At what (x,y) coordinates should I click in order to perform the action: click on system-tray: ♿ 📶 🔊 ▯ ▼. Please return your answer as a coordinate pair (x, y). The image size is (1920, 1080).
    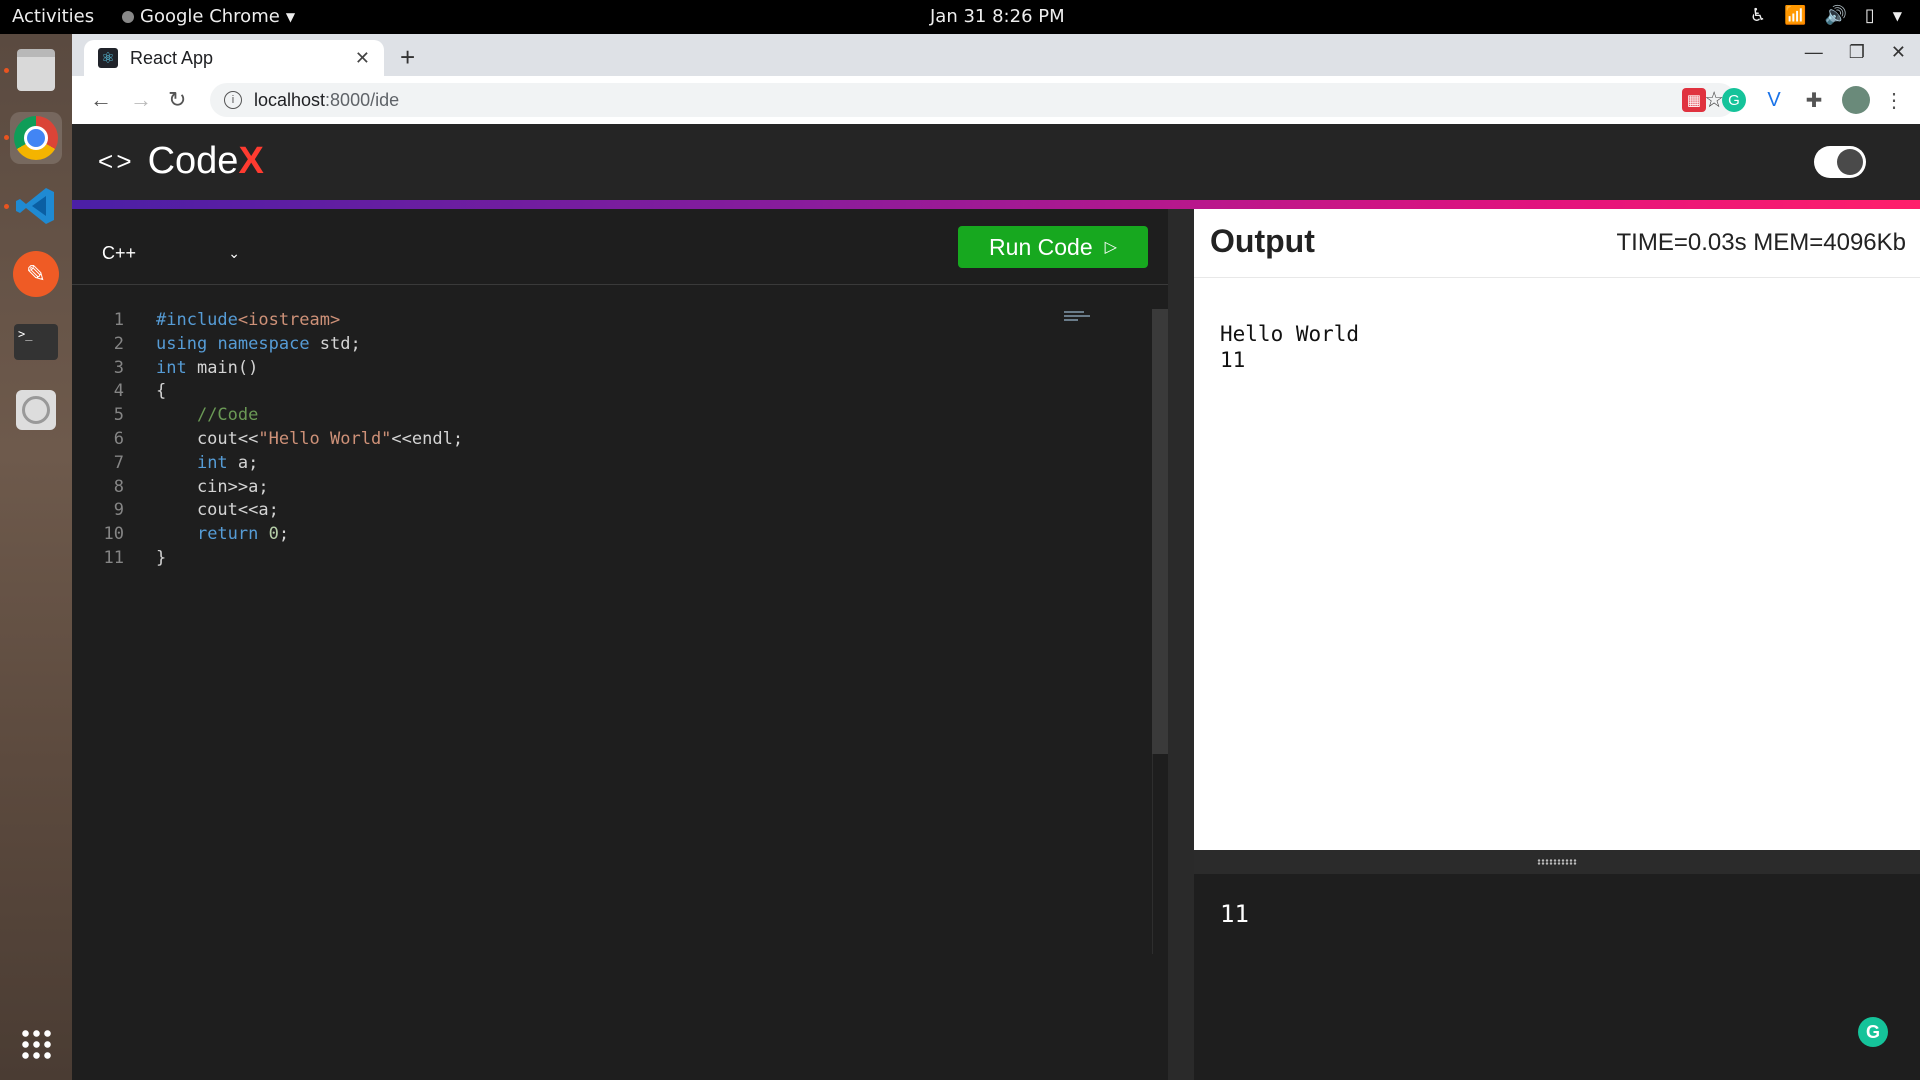
    Looking at the image, I should click on (1826, 15).